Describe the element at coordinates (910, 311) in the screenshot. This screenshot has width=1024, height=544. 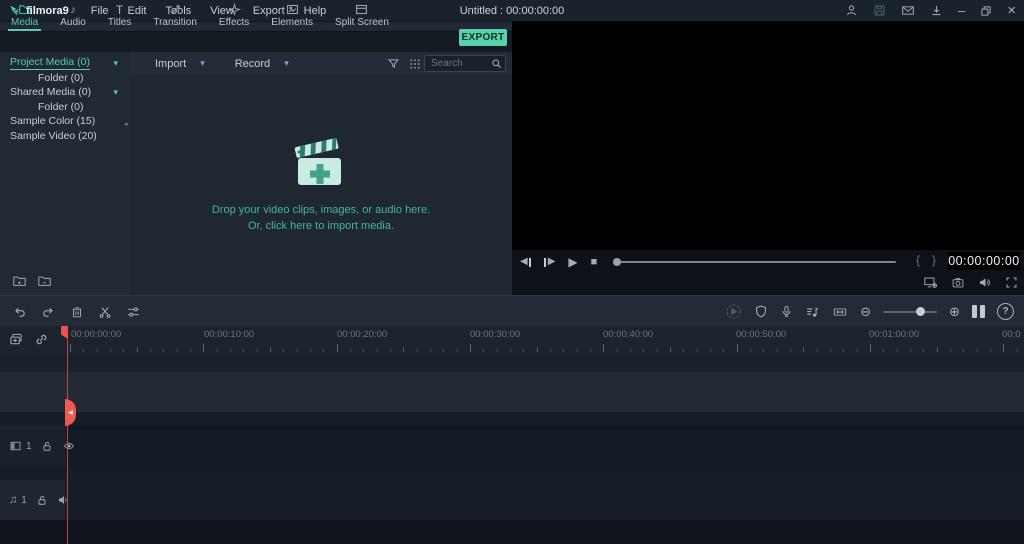
I see `timeline-zoom-slider` at that location.